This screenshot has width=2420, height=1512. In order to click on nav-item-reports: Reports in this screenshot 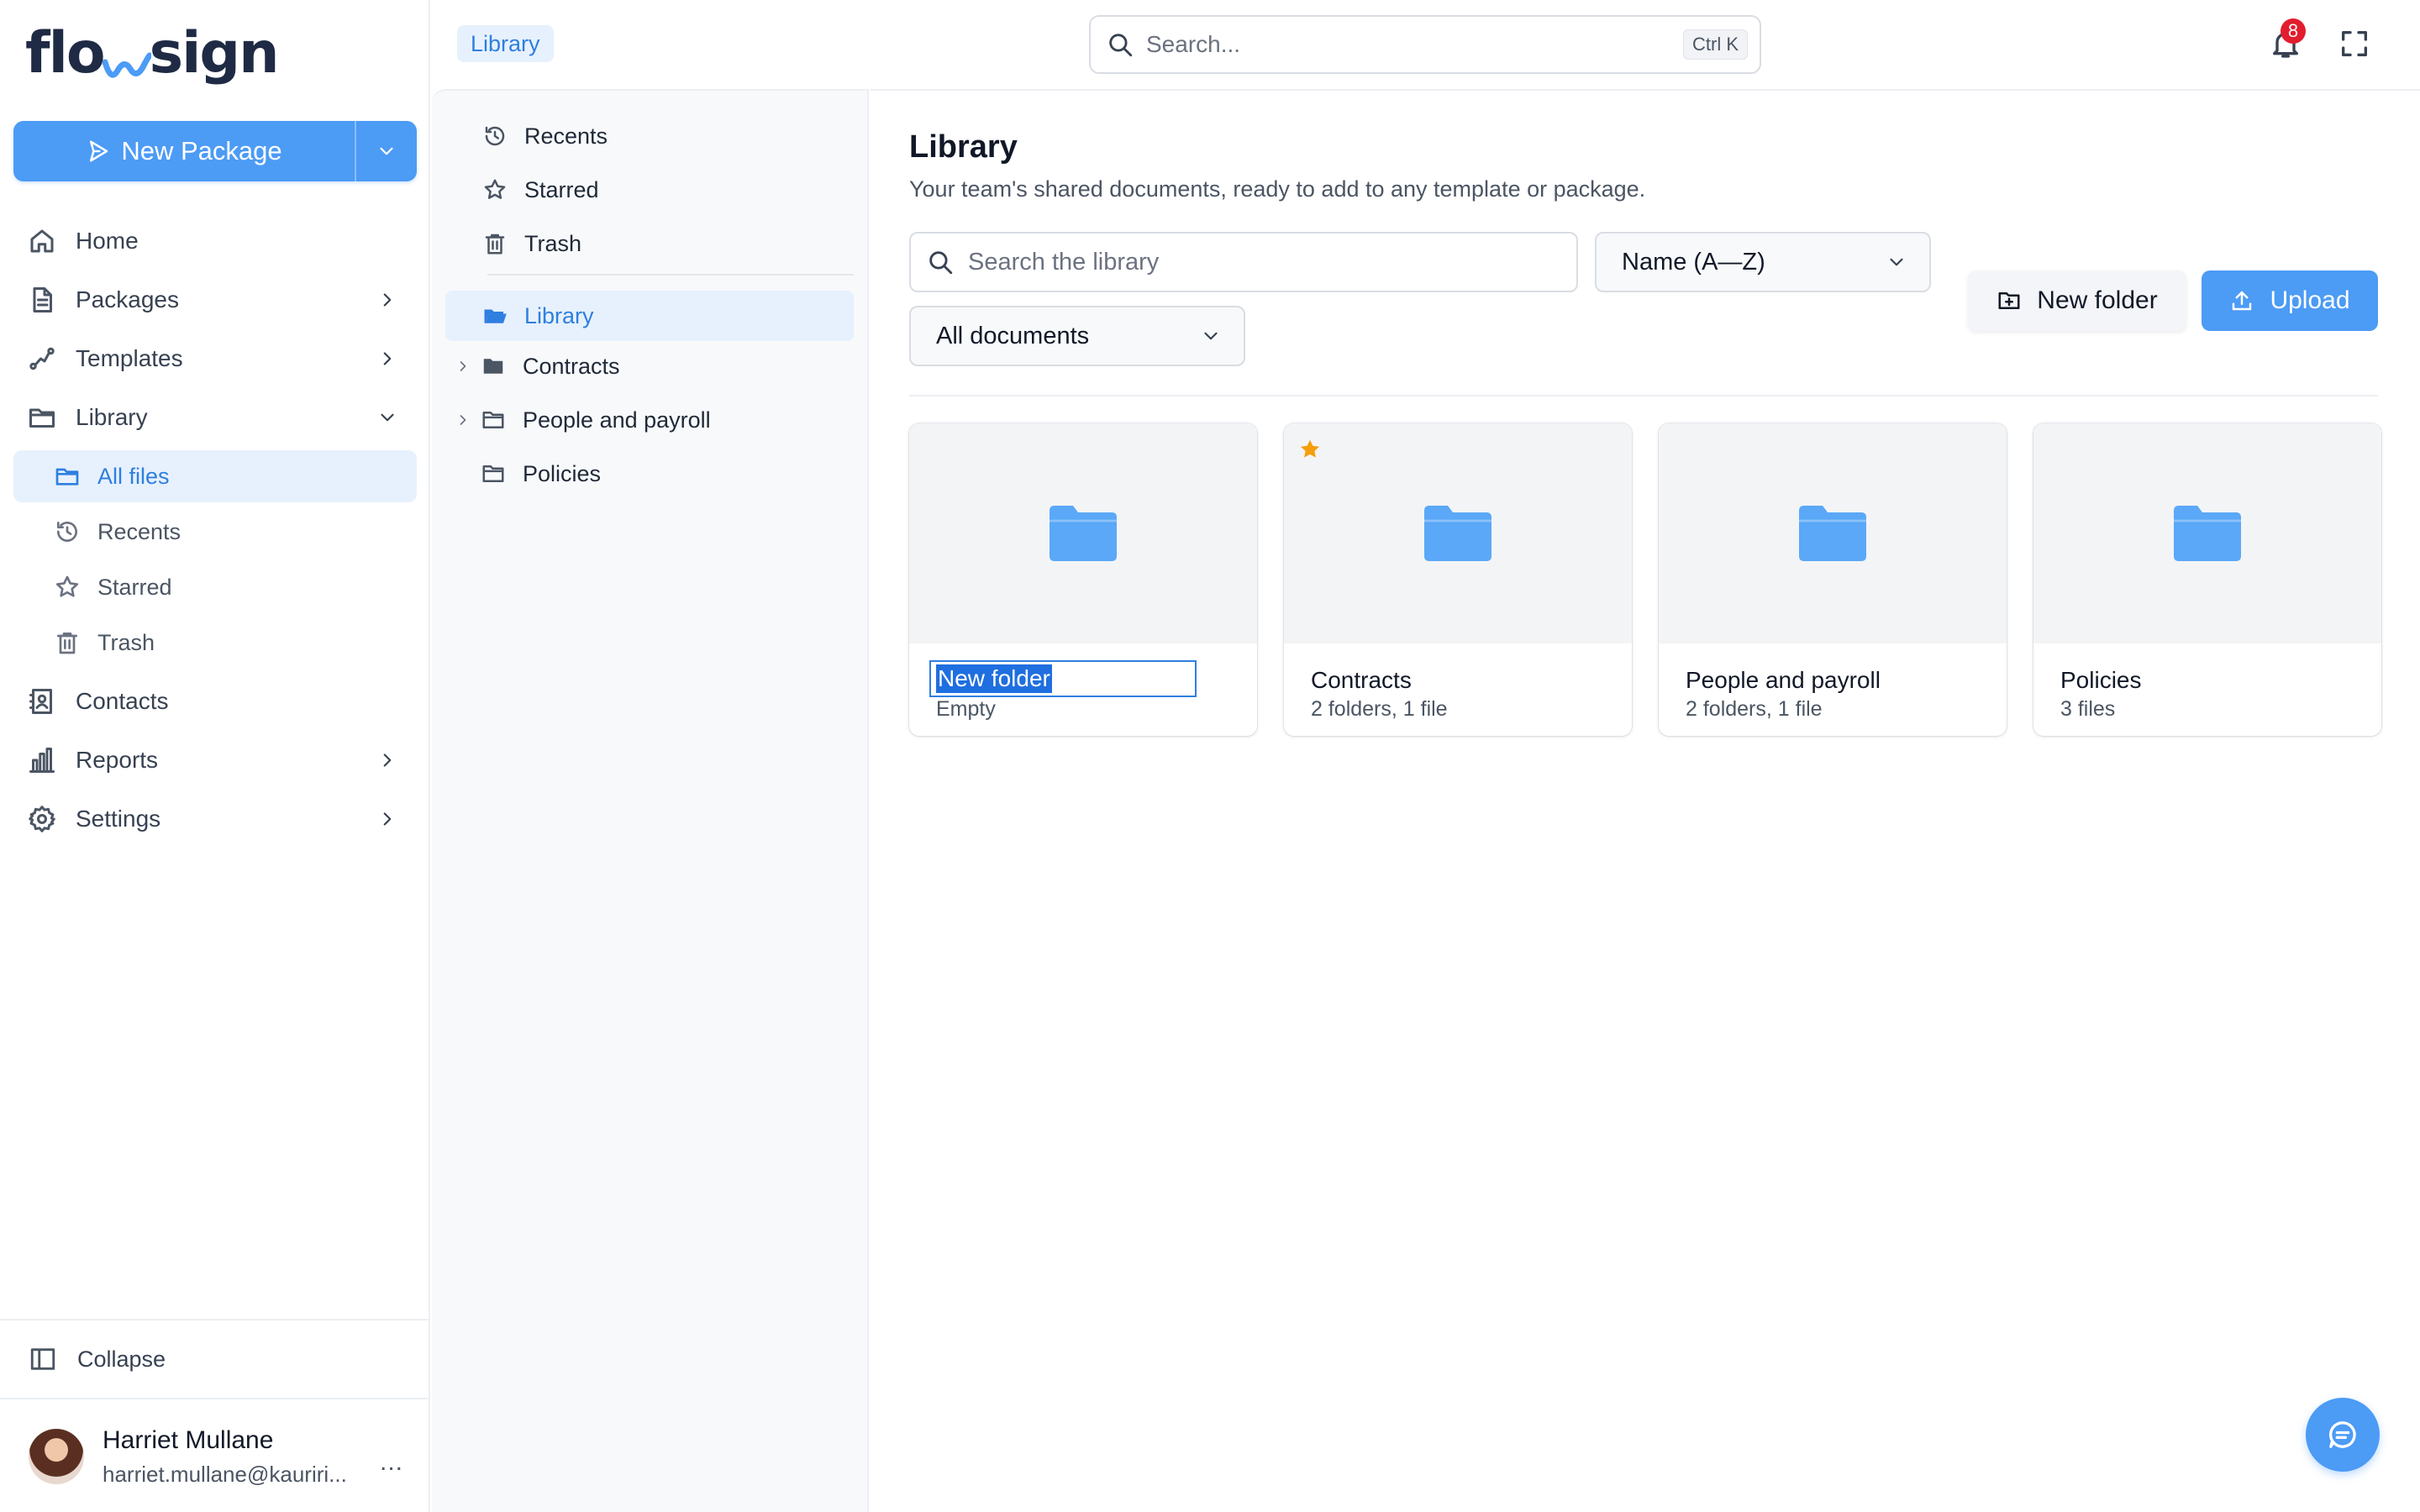, I will do `click(215, 760)`.